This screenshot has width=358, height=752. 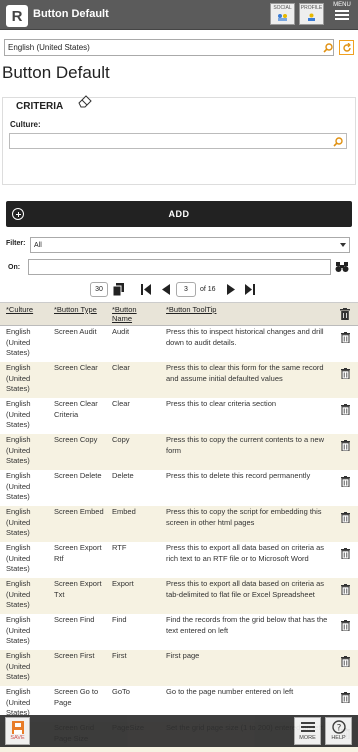 I want to click on pager: 30 3 of 16, so click(x=179, y=290).